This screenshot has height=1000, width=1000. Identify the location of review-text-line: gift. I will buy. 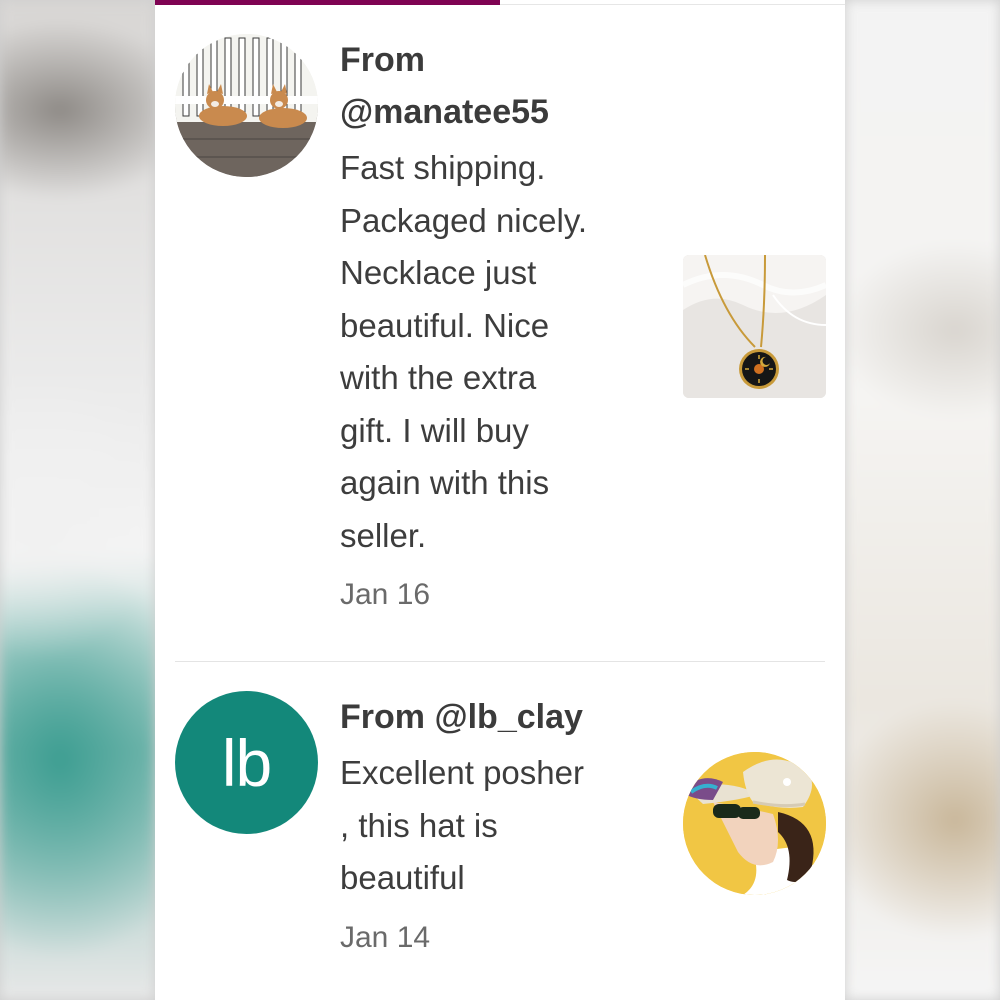
(434, 430).